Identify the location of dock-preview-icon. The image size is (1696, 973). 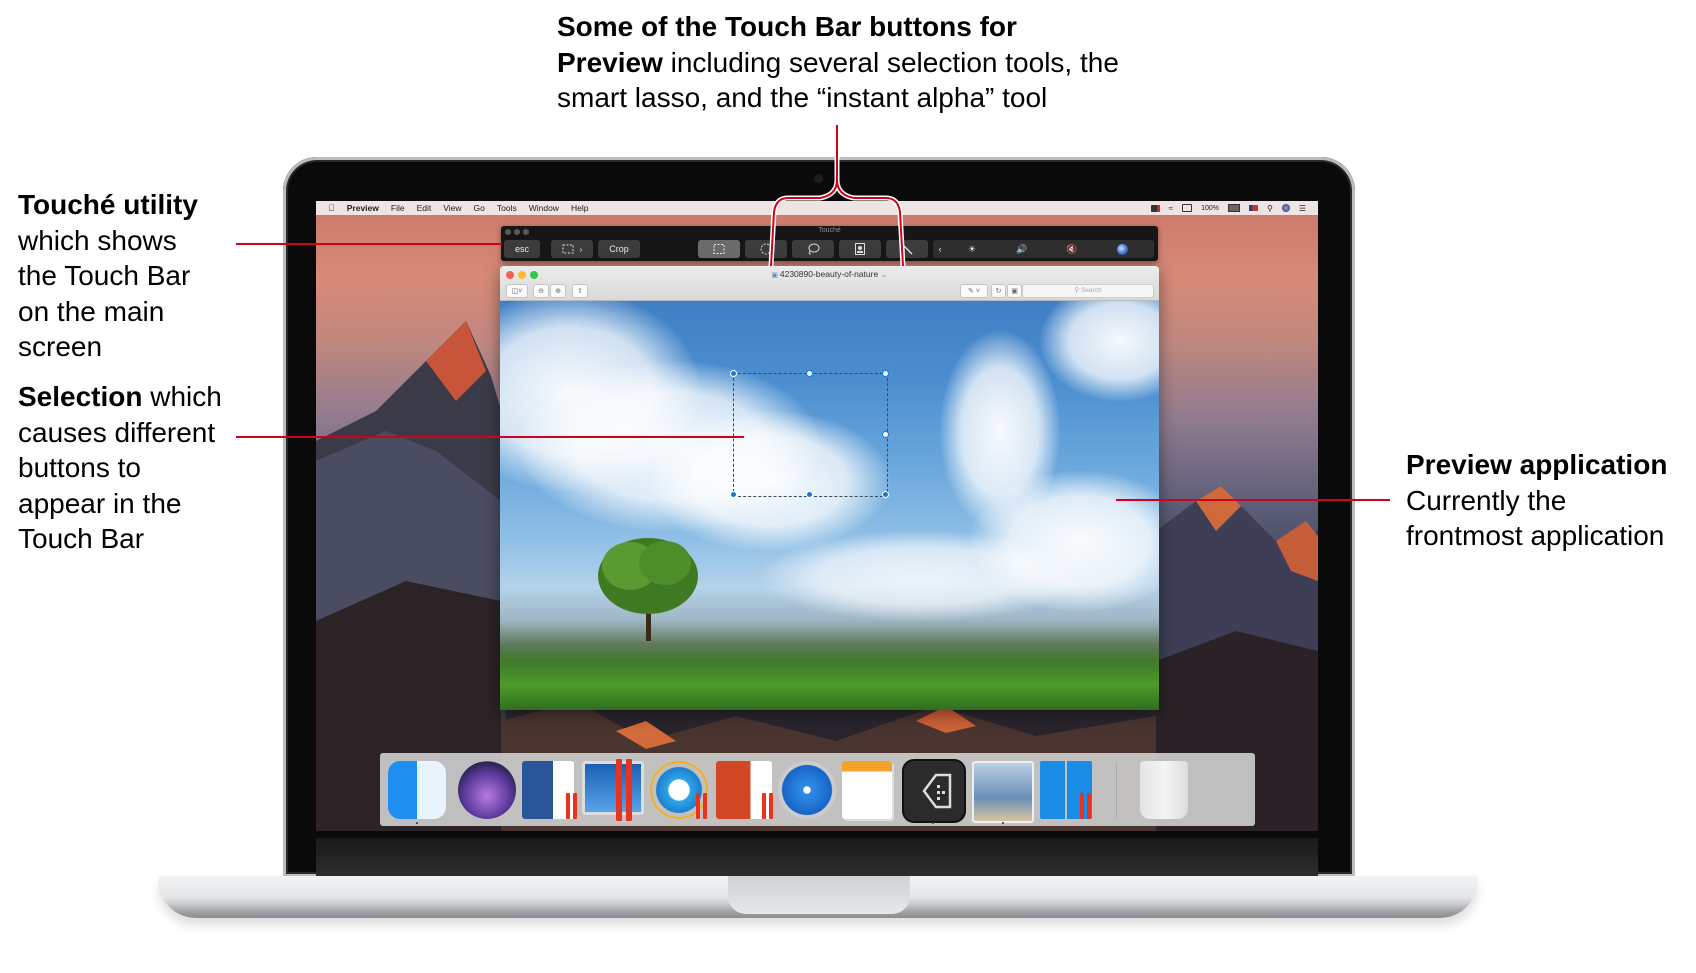
(1003, 792).